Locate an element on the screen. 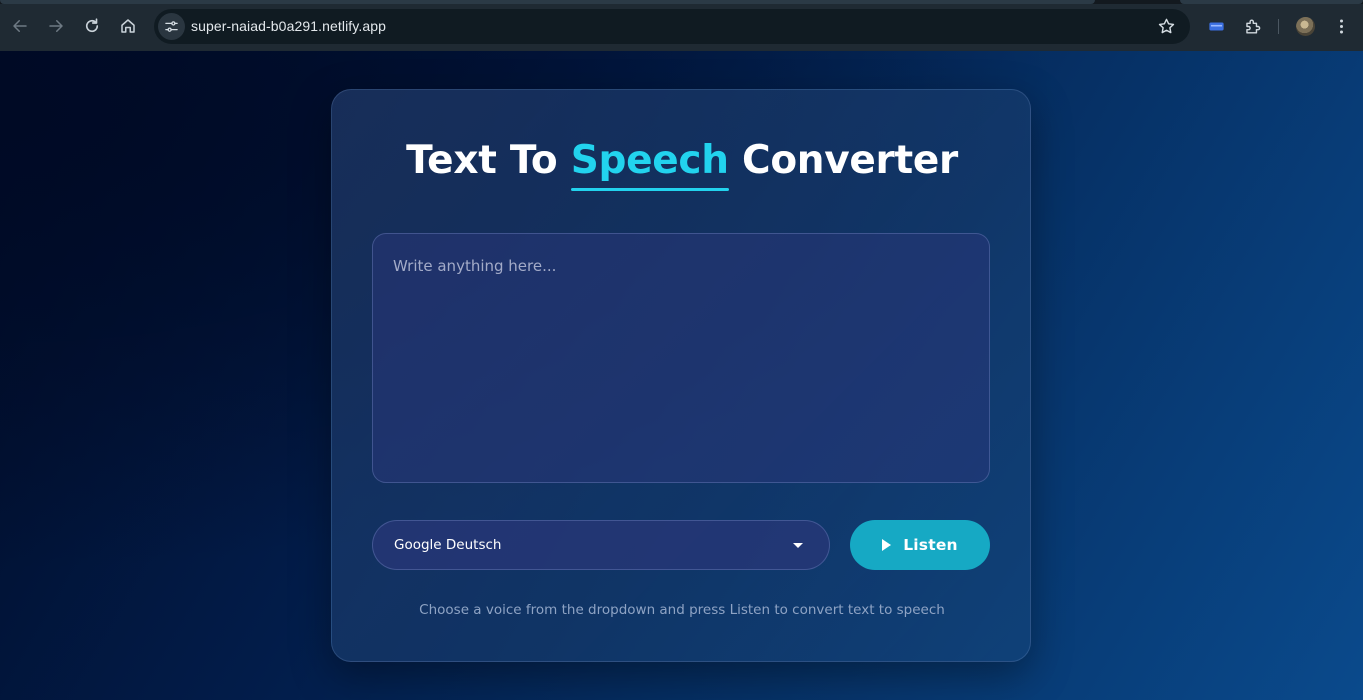 This screenshot has width=1363, height=700. blue-rectangle-icon is located at coordinates (1216, 26).